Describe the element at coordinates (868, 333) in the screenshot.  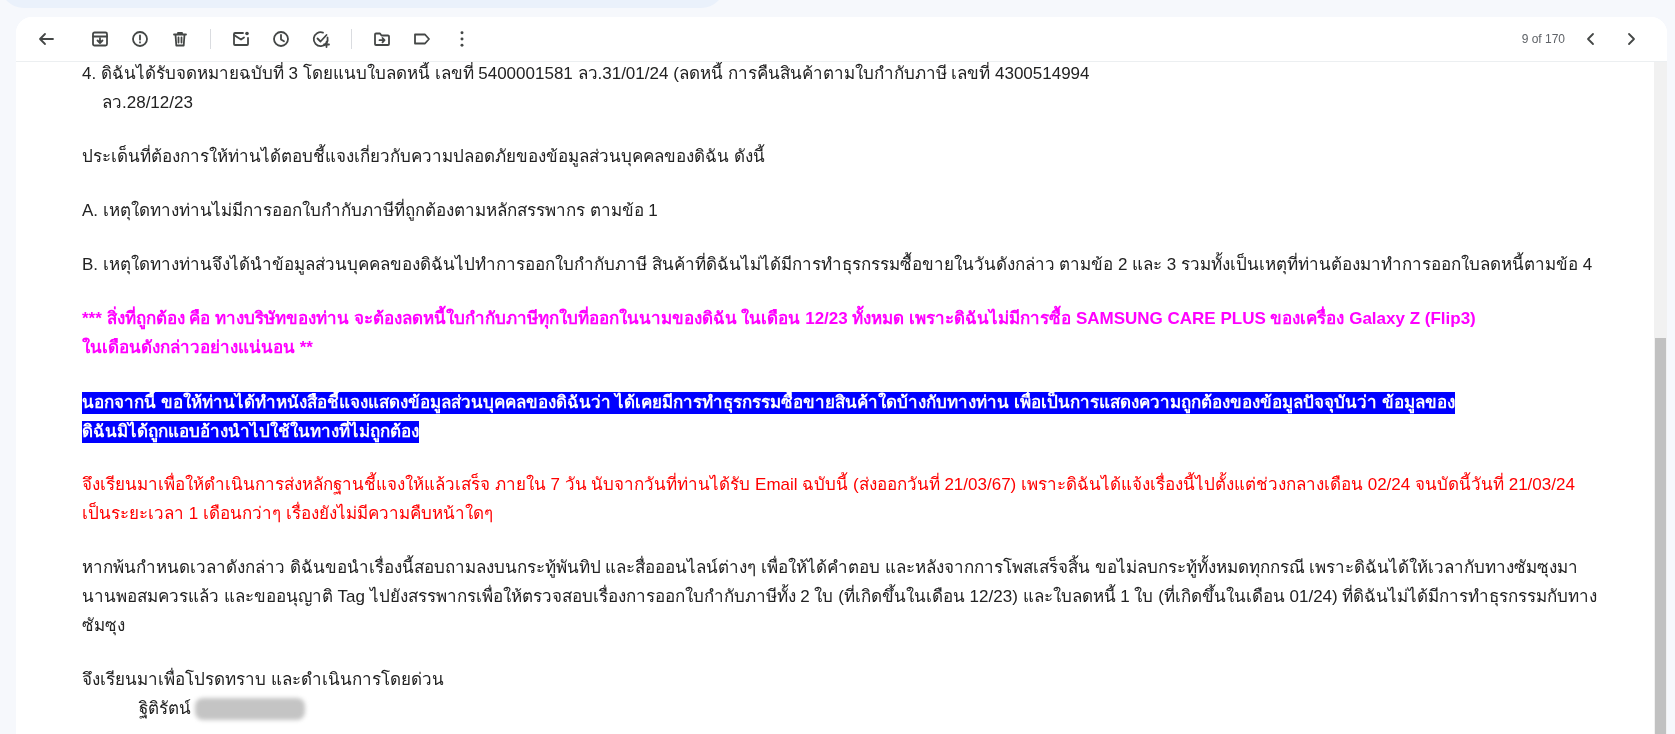
I see `emphasis-paragraph: *** สิ่งที่ถูกต้อง คือ ทางบริษัทของท่าน จะต้องลดหนี้ใบกำกับภาษีทุกใบที่ออกในนามของดิฉัน ในเดือน 12/23 ทั้งหมด เพราะดิฉันไม่มีการซื้อ SAMSUNG CARE PLUS ของเครื่อง Galaxy Z (Flip3) ในเดือนดังกล่าวอย่างแน่นอน **` at that location.